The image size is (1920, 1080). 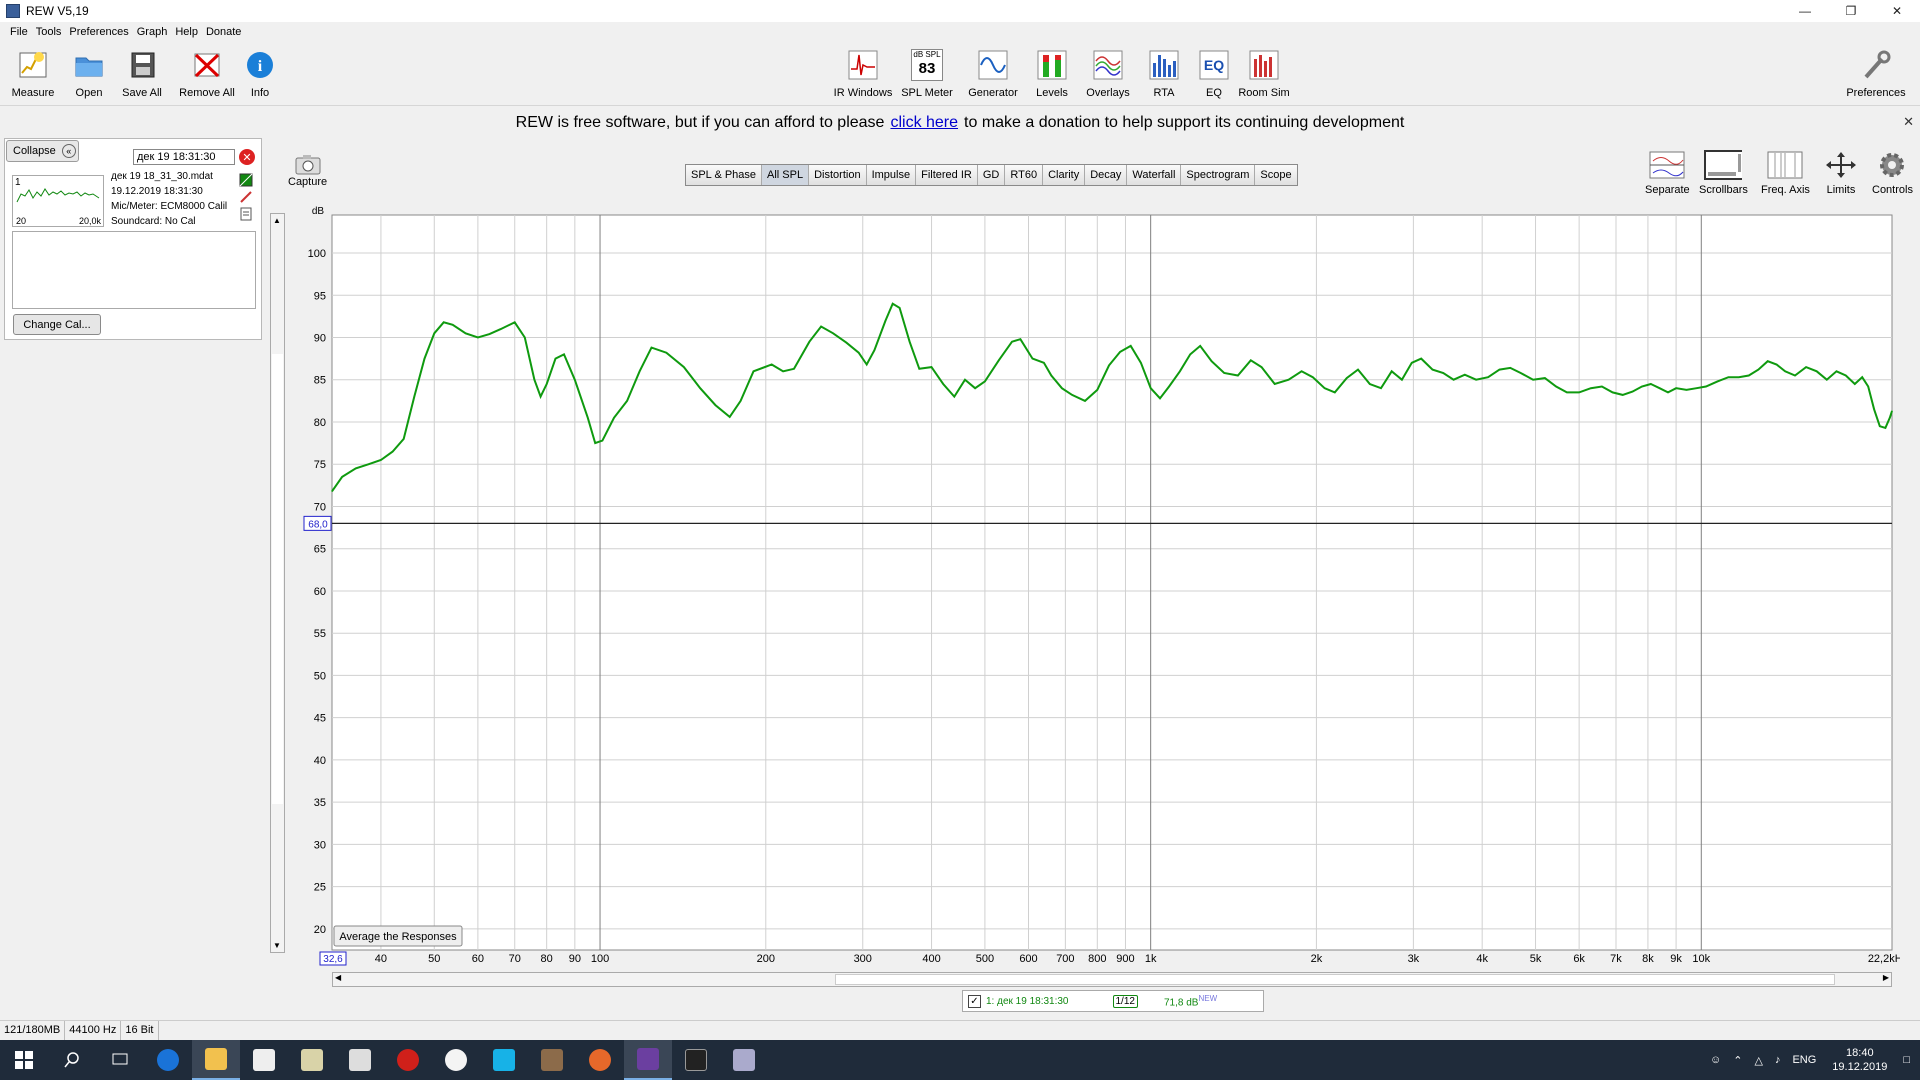 I want to click on tray-chevron-up-icon: ⌃, so click(x=1737, y=1060).